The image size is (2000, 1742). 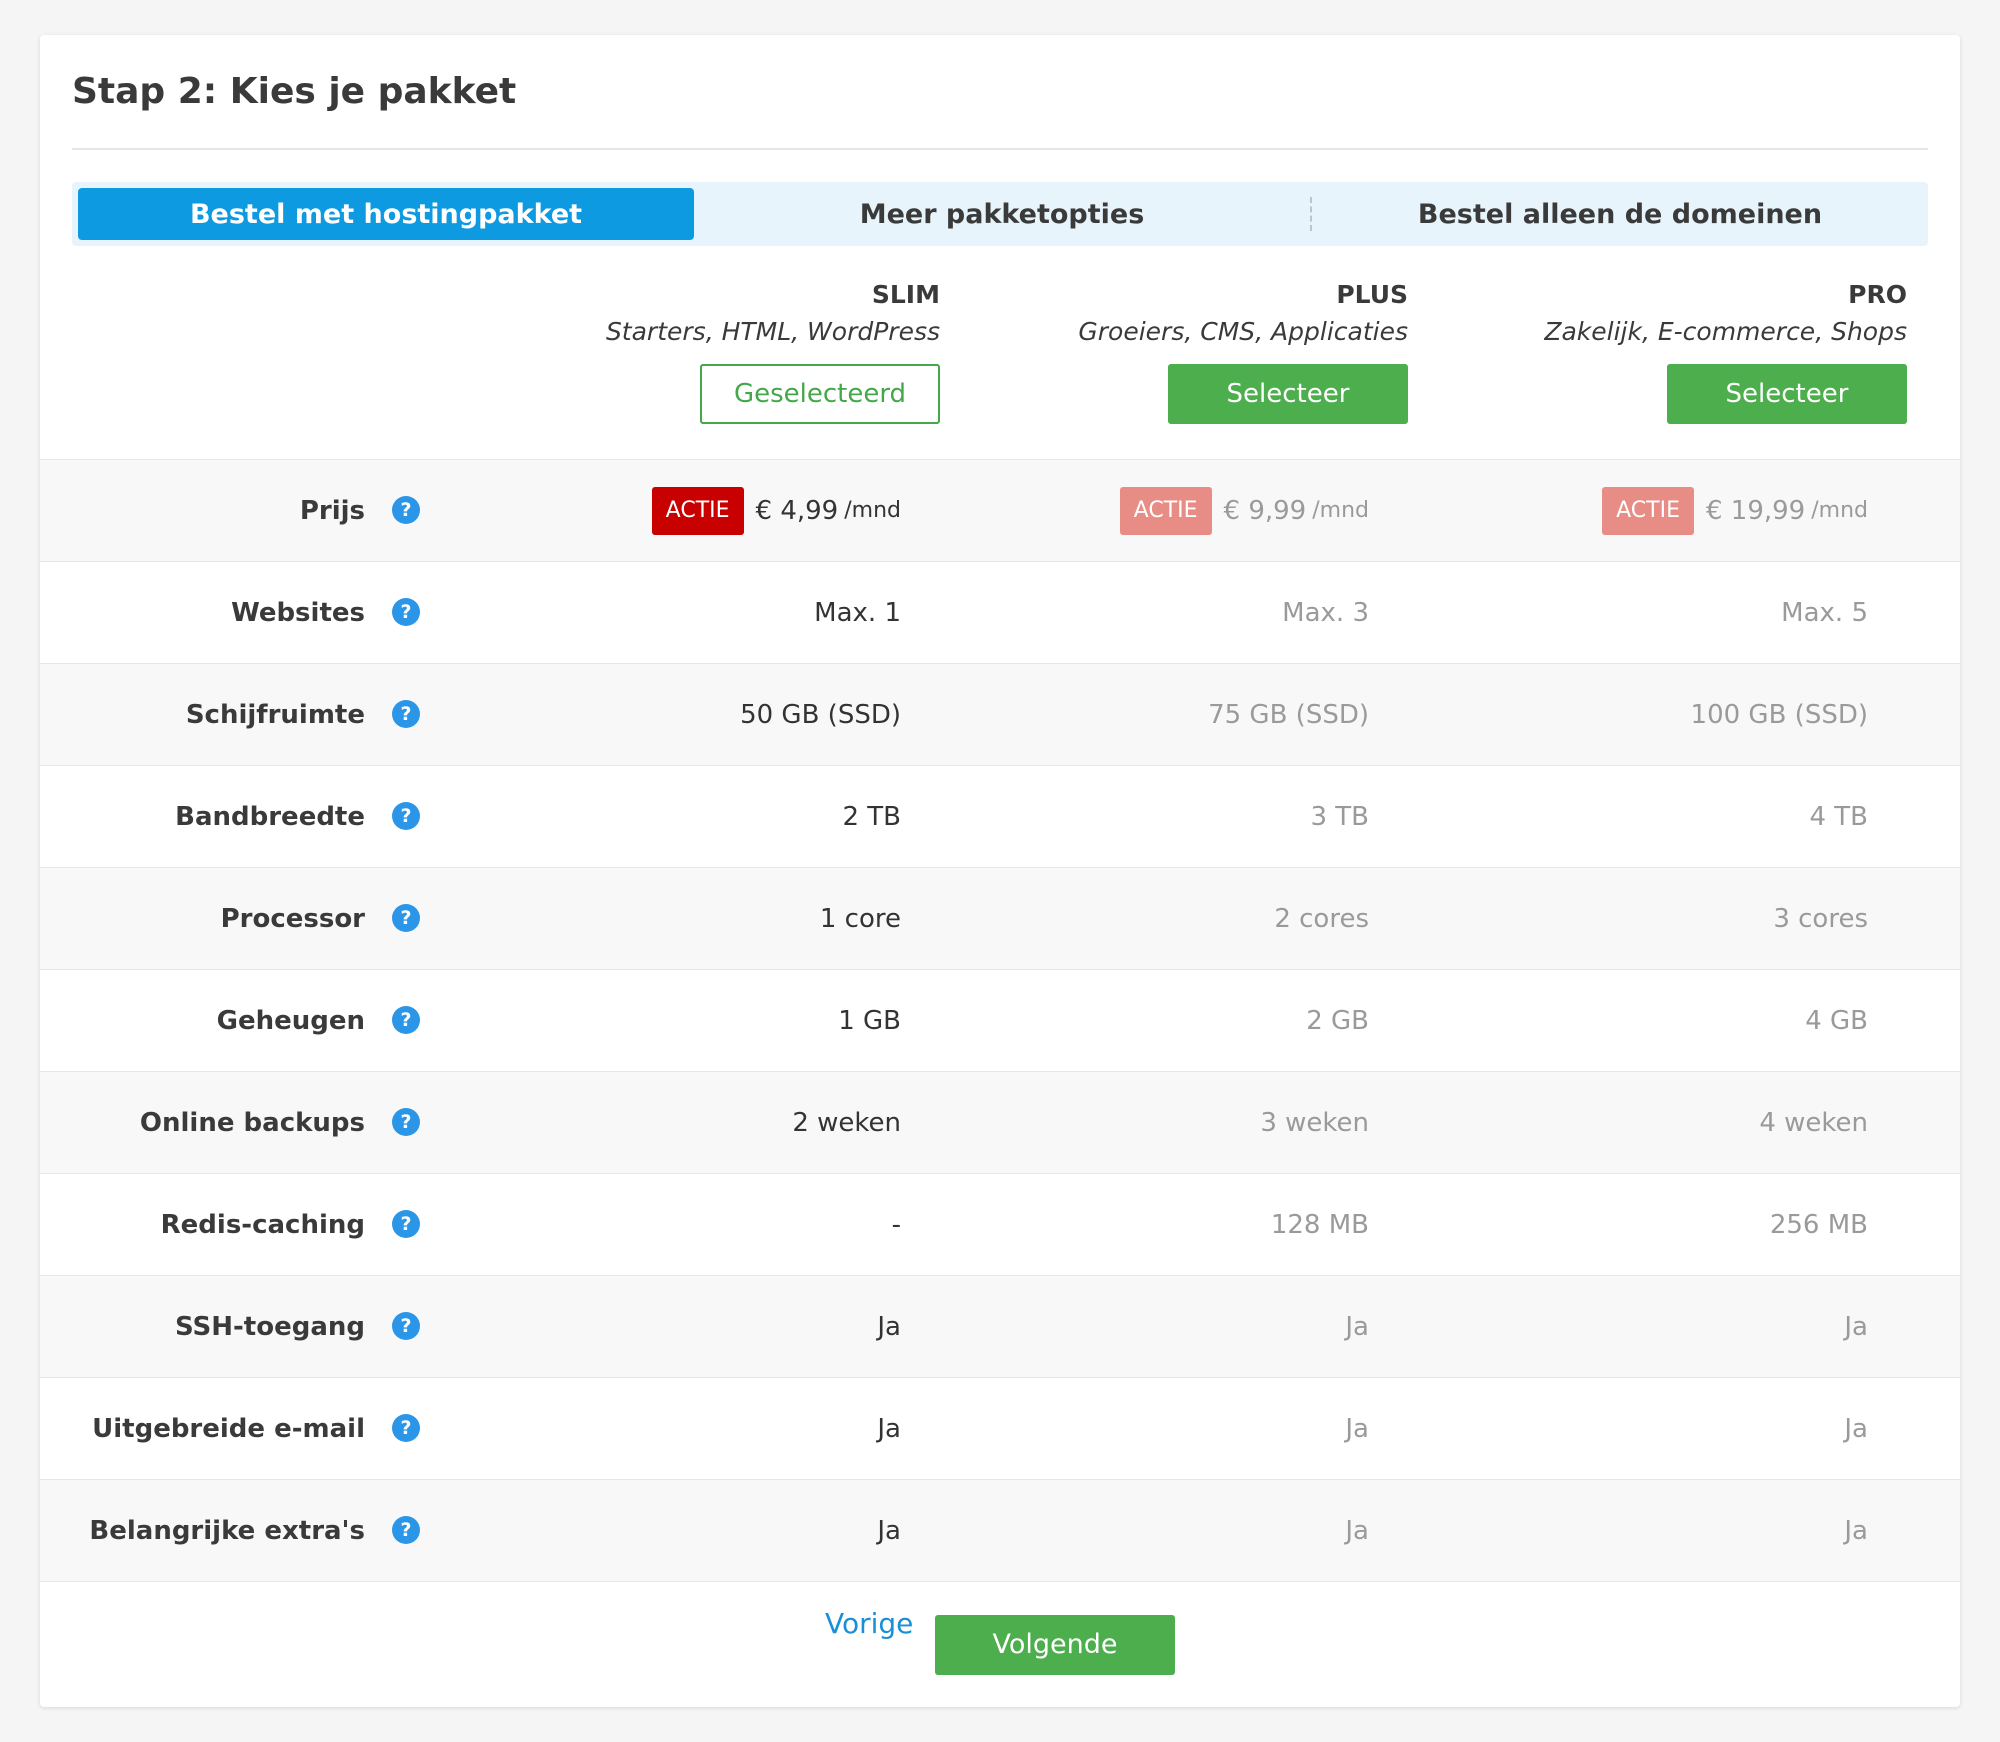 What do you see at coordinates (820, 714) in the screenshot?
I see `cell-slim: 50 GB (SSD)` at bounding box center [820, 714].